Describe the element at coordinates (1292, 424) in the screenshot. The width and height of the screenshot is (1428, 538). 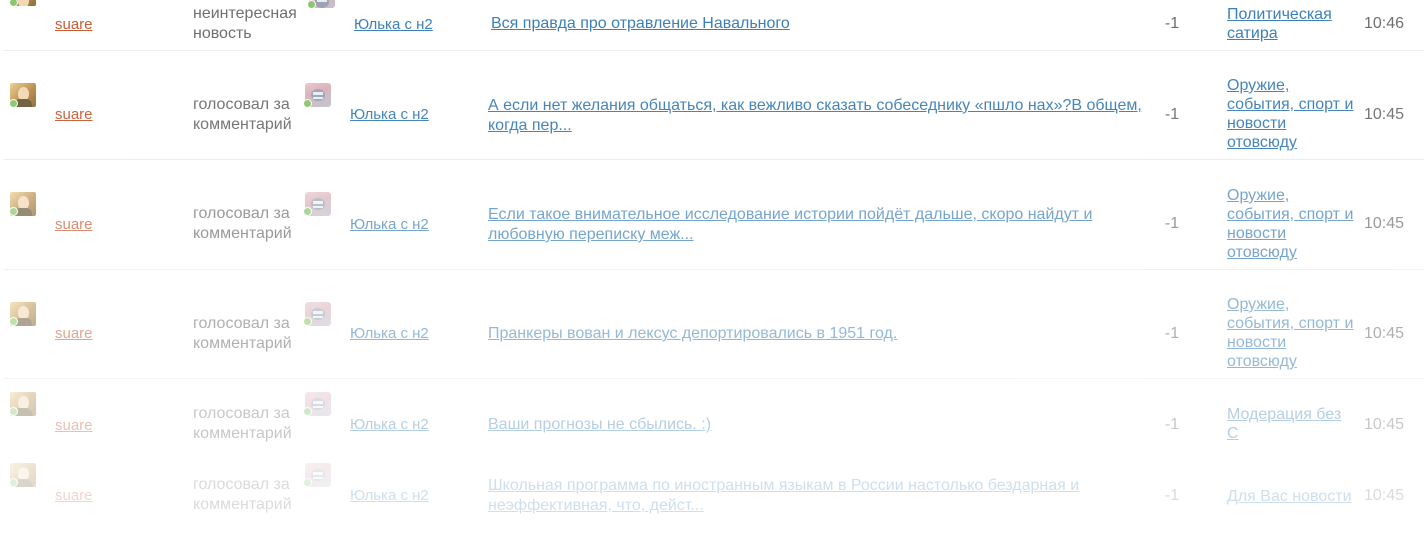
I see `category-link: Модерация без С` at that location.